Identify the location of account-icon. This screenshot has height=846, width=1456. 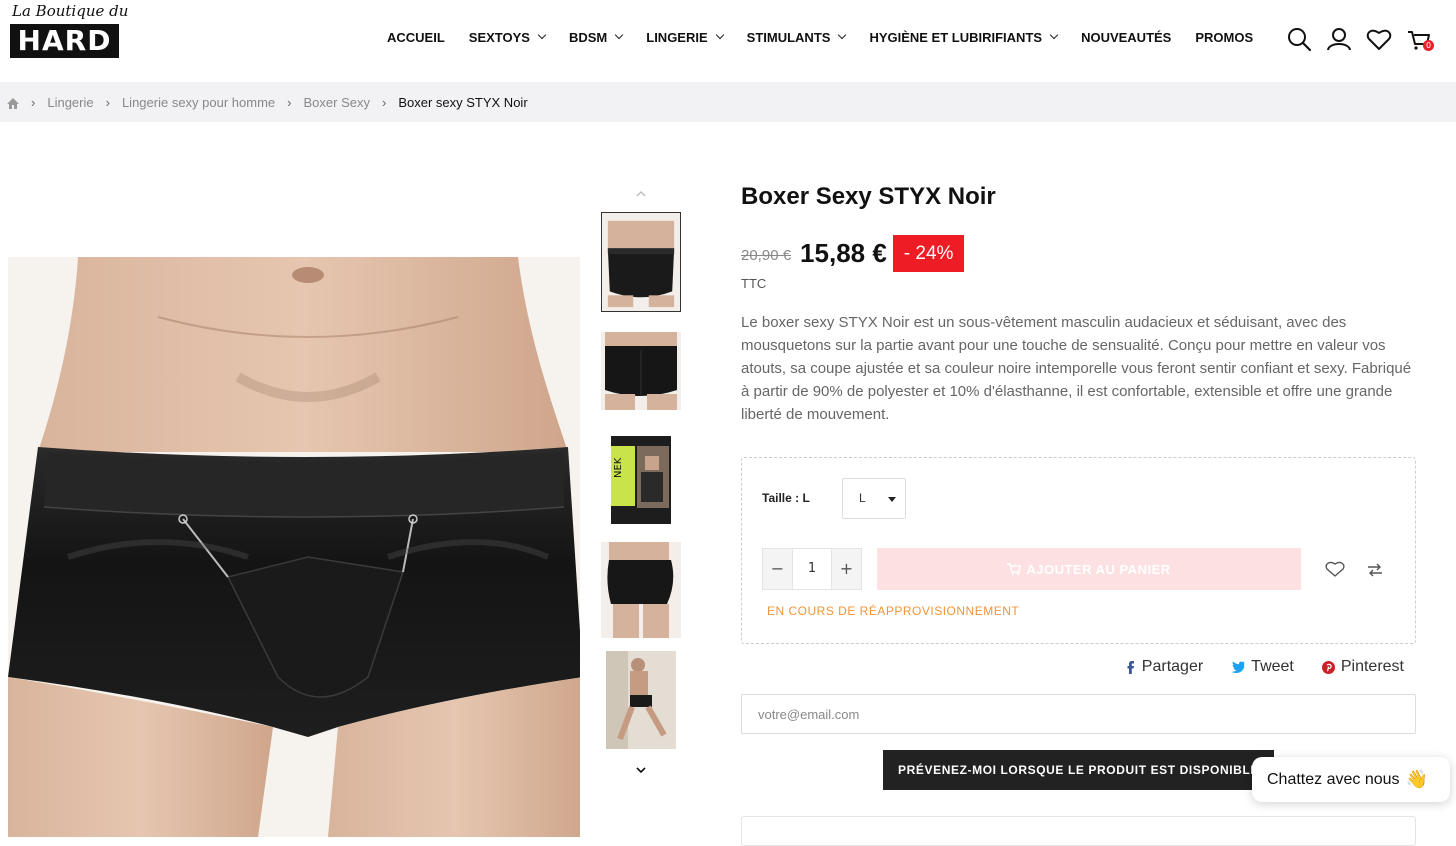
(1339, 39).